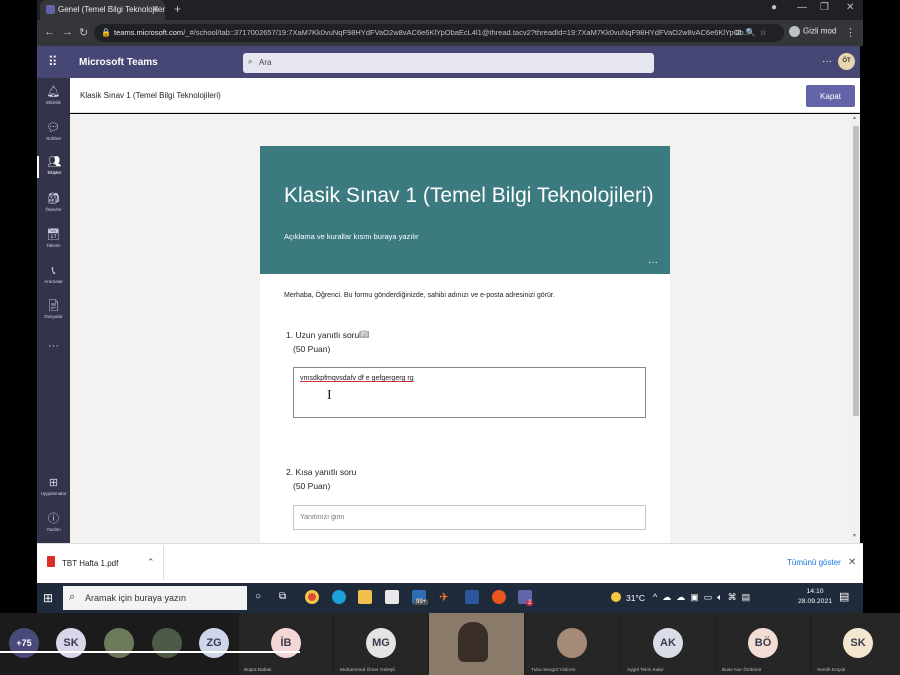  What do you see at coordinates (846, 61) in the screenshot?
I see `avatar: ÖT` at bounding box center [846, 61].